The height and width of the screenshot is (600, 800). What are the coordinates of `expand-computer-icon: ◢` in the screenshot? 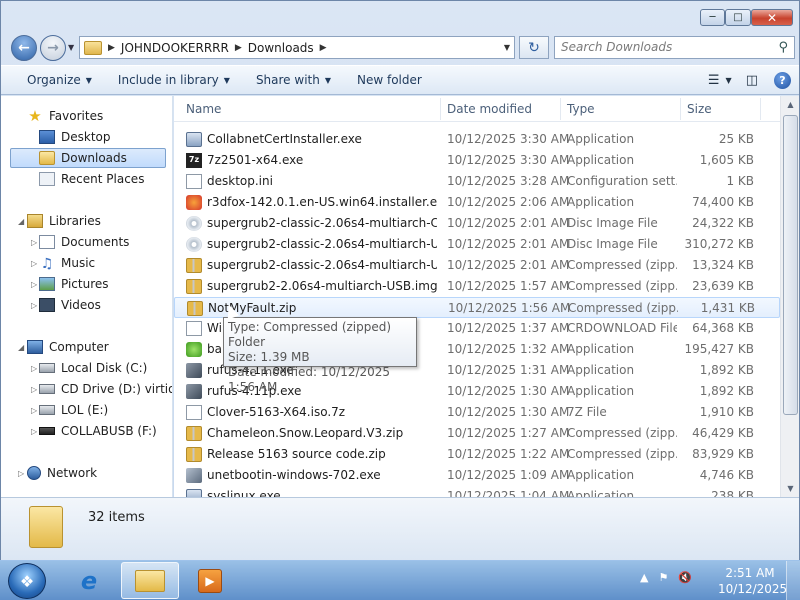 It's located at (21, 347).